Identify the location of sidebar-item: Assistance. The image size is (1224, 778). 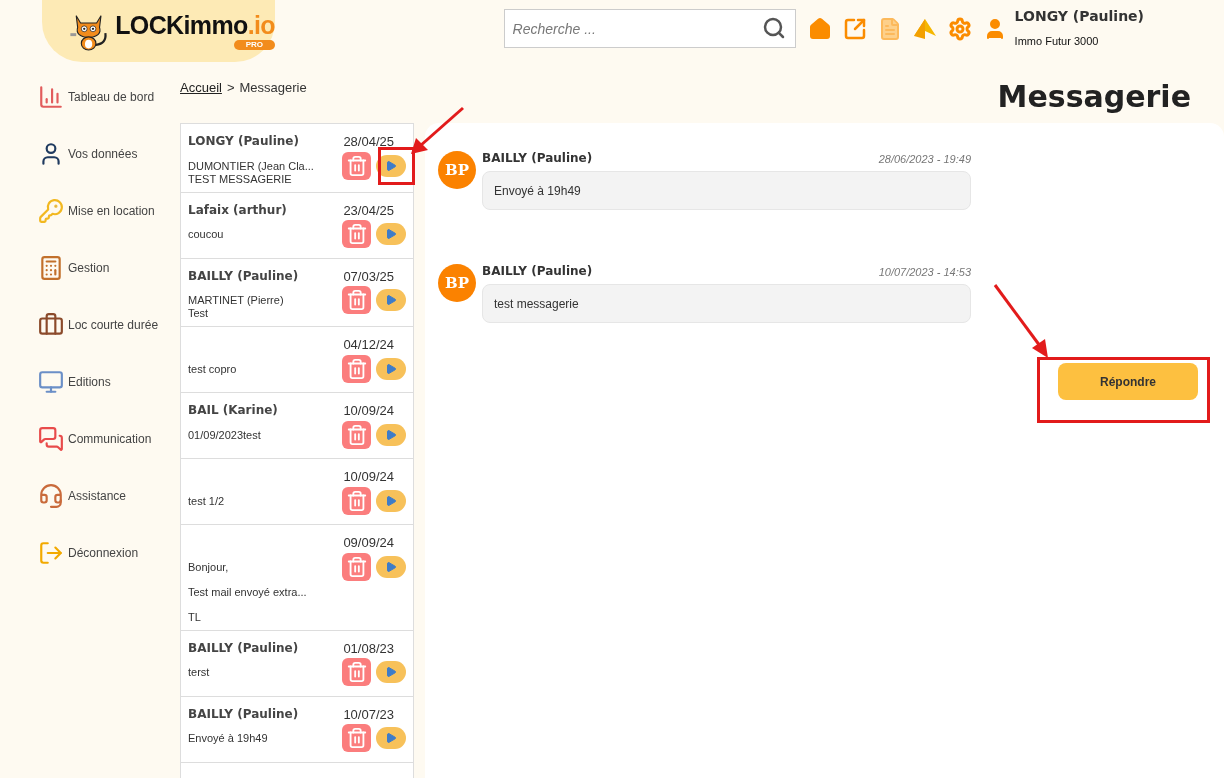
(109, 496).